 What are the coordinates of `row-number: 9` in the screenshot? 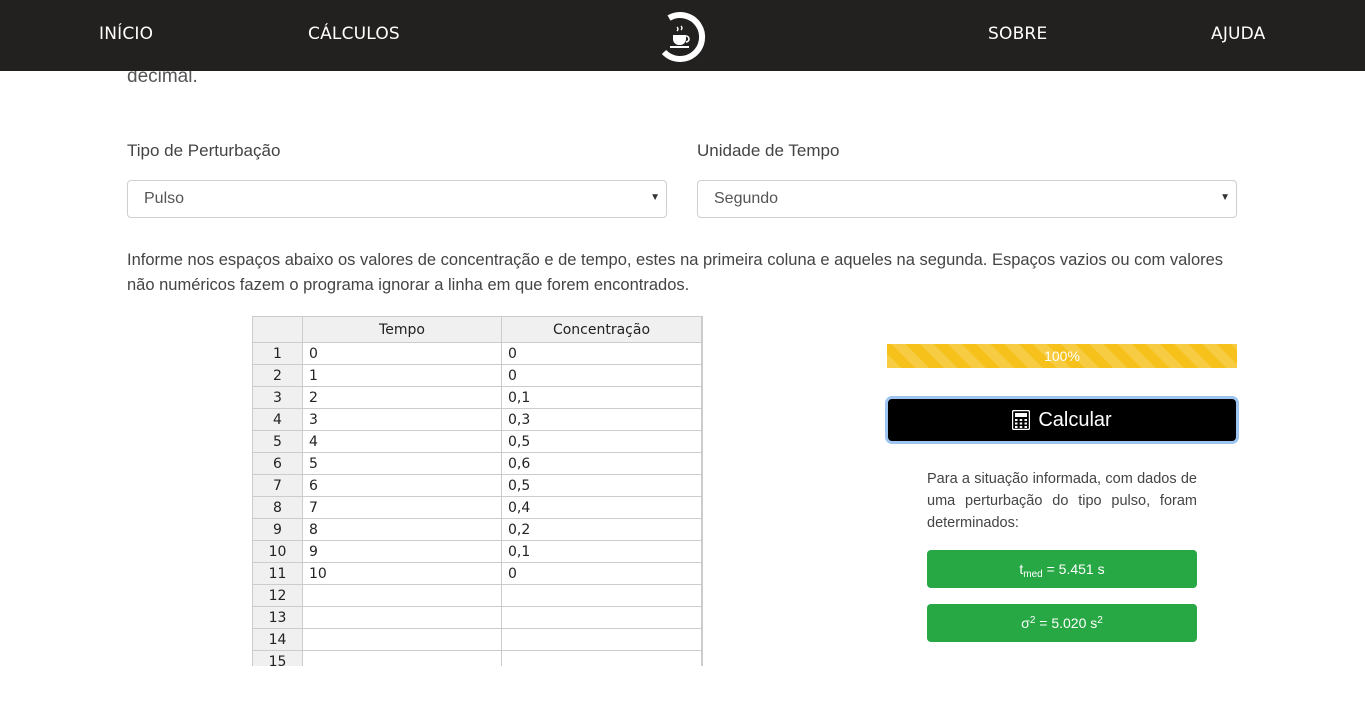 It's located at (277, 529).